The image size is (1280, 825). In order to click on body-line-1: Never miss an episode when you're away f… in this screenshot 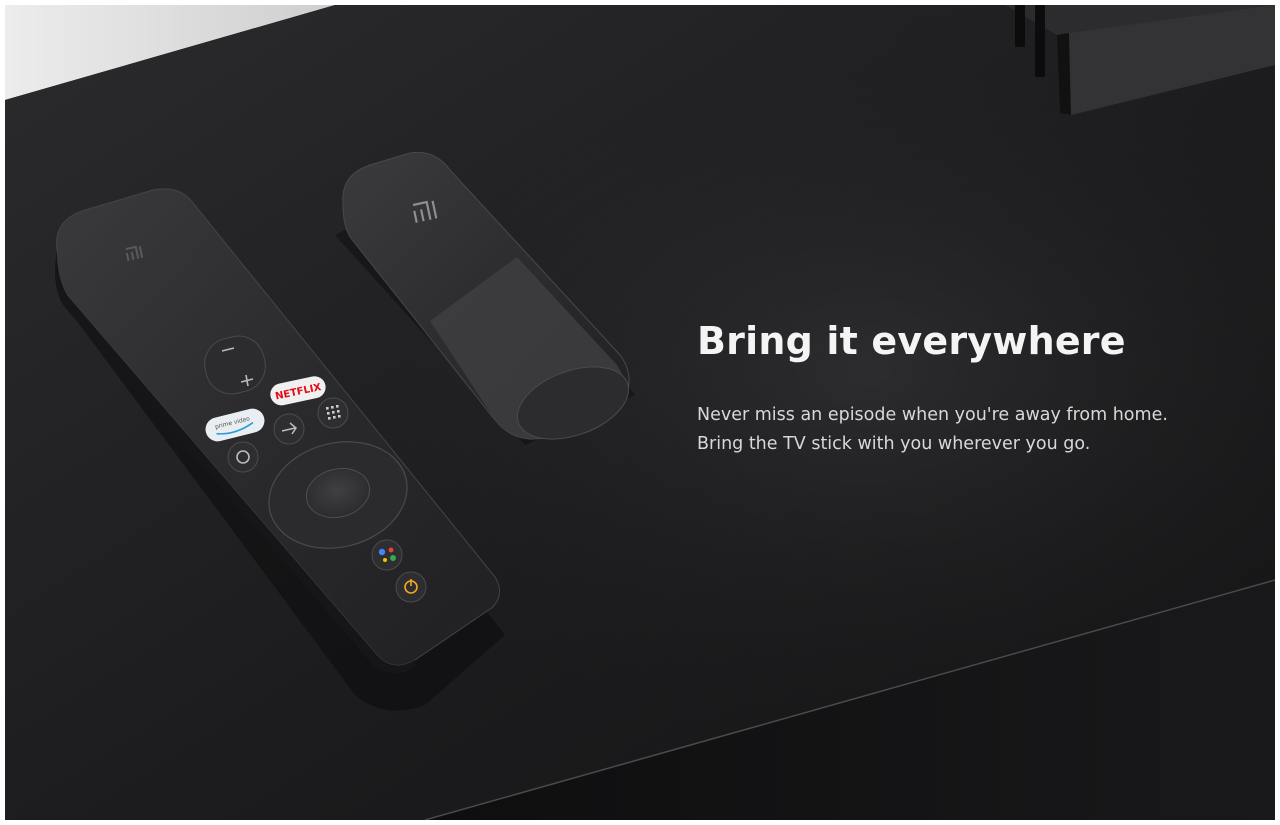, I will do `click(932, 415)`.